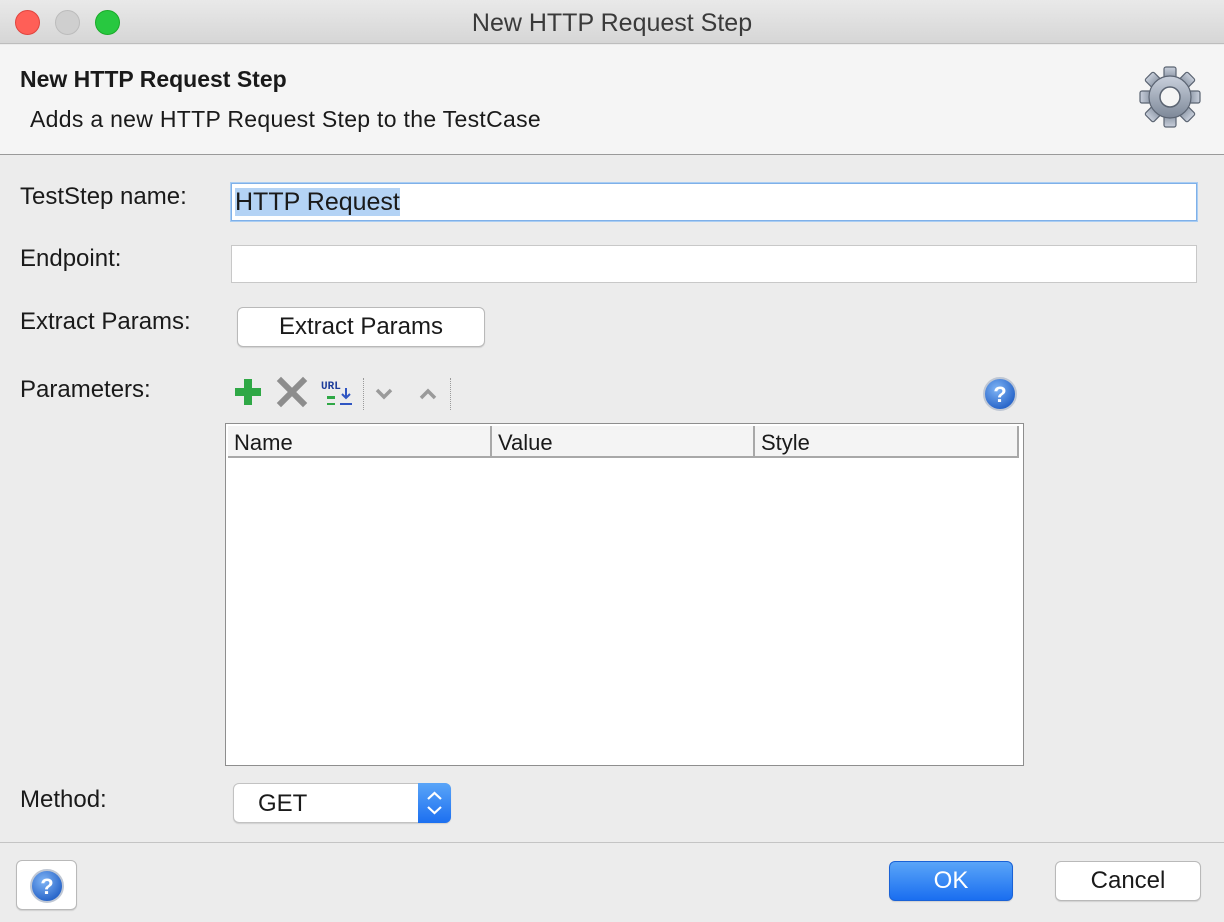  I want to click on extract-params-button: Extract Params, so click(361, 327).